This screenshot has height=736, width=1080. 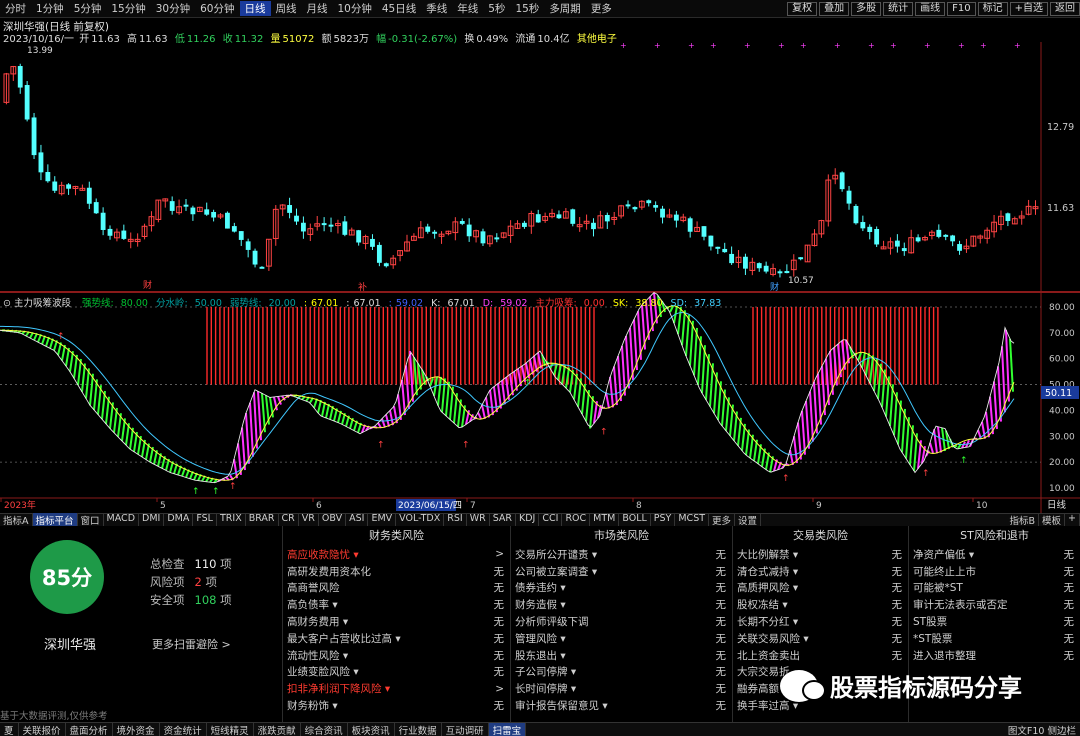 I want to click on risk-row: 关联交易风险 ▾ 无, so click(x=820, y=638).